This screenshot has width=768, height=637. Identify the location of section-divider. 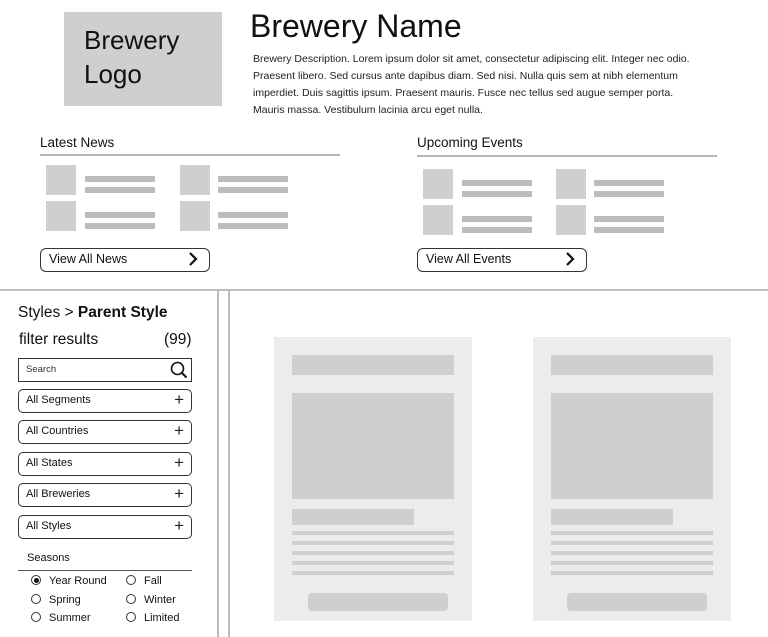
(384, 290).